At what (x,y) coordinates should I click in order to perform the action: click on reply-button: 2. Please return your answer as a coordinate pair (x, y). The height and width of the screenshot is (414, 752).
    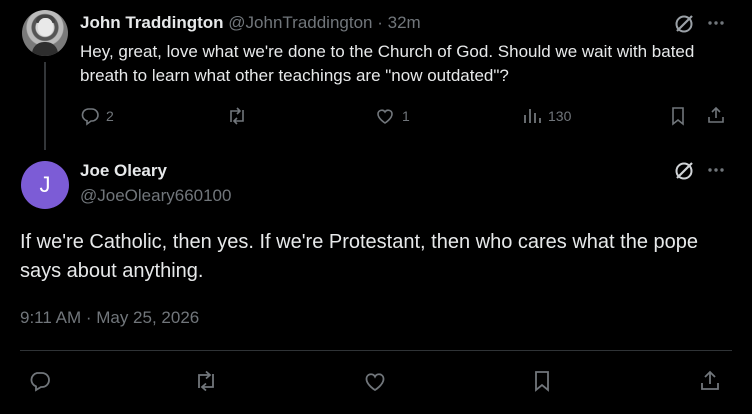
    Looking at the image, I should click on (97, 116).